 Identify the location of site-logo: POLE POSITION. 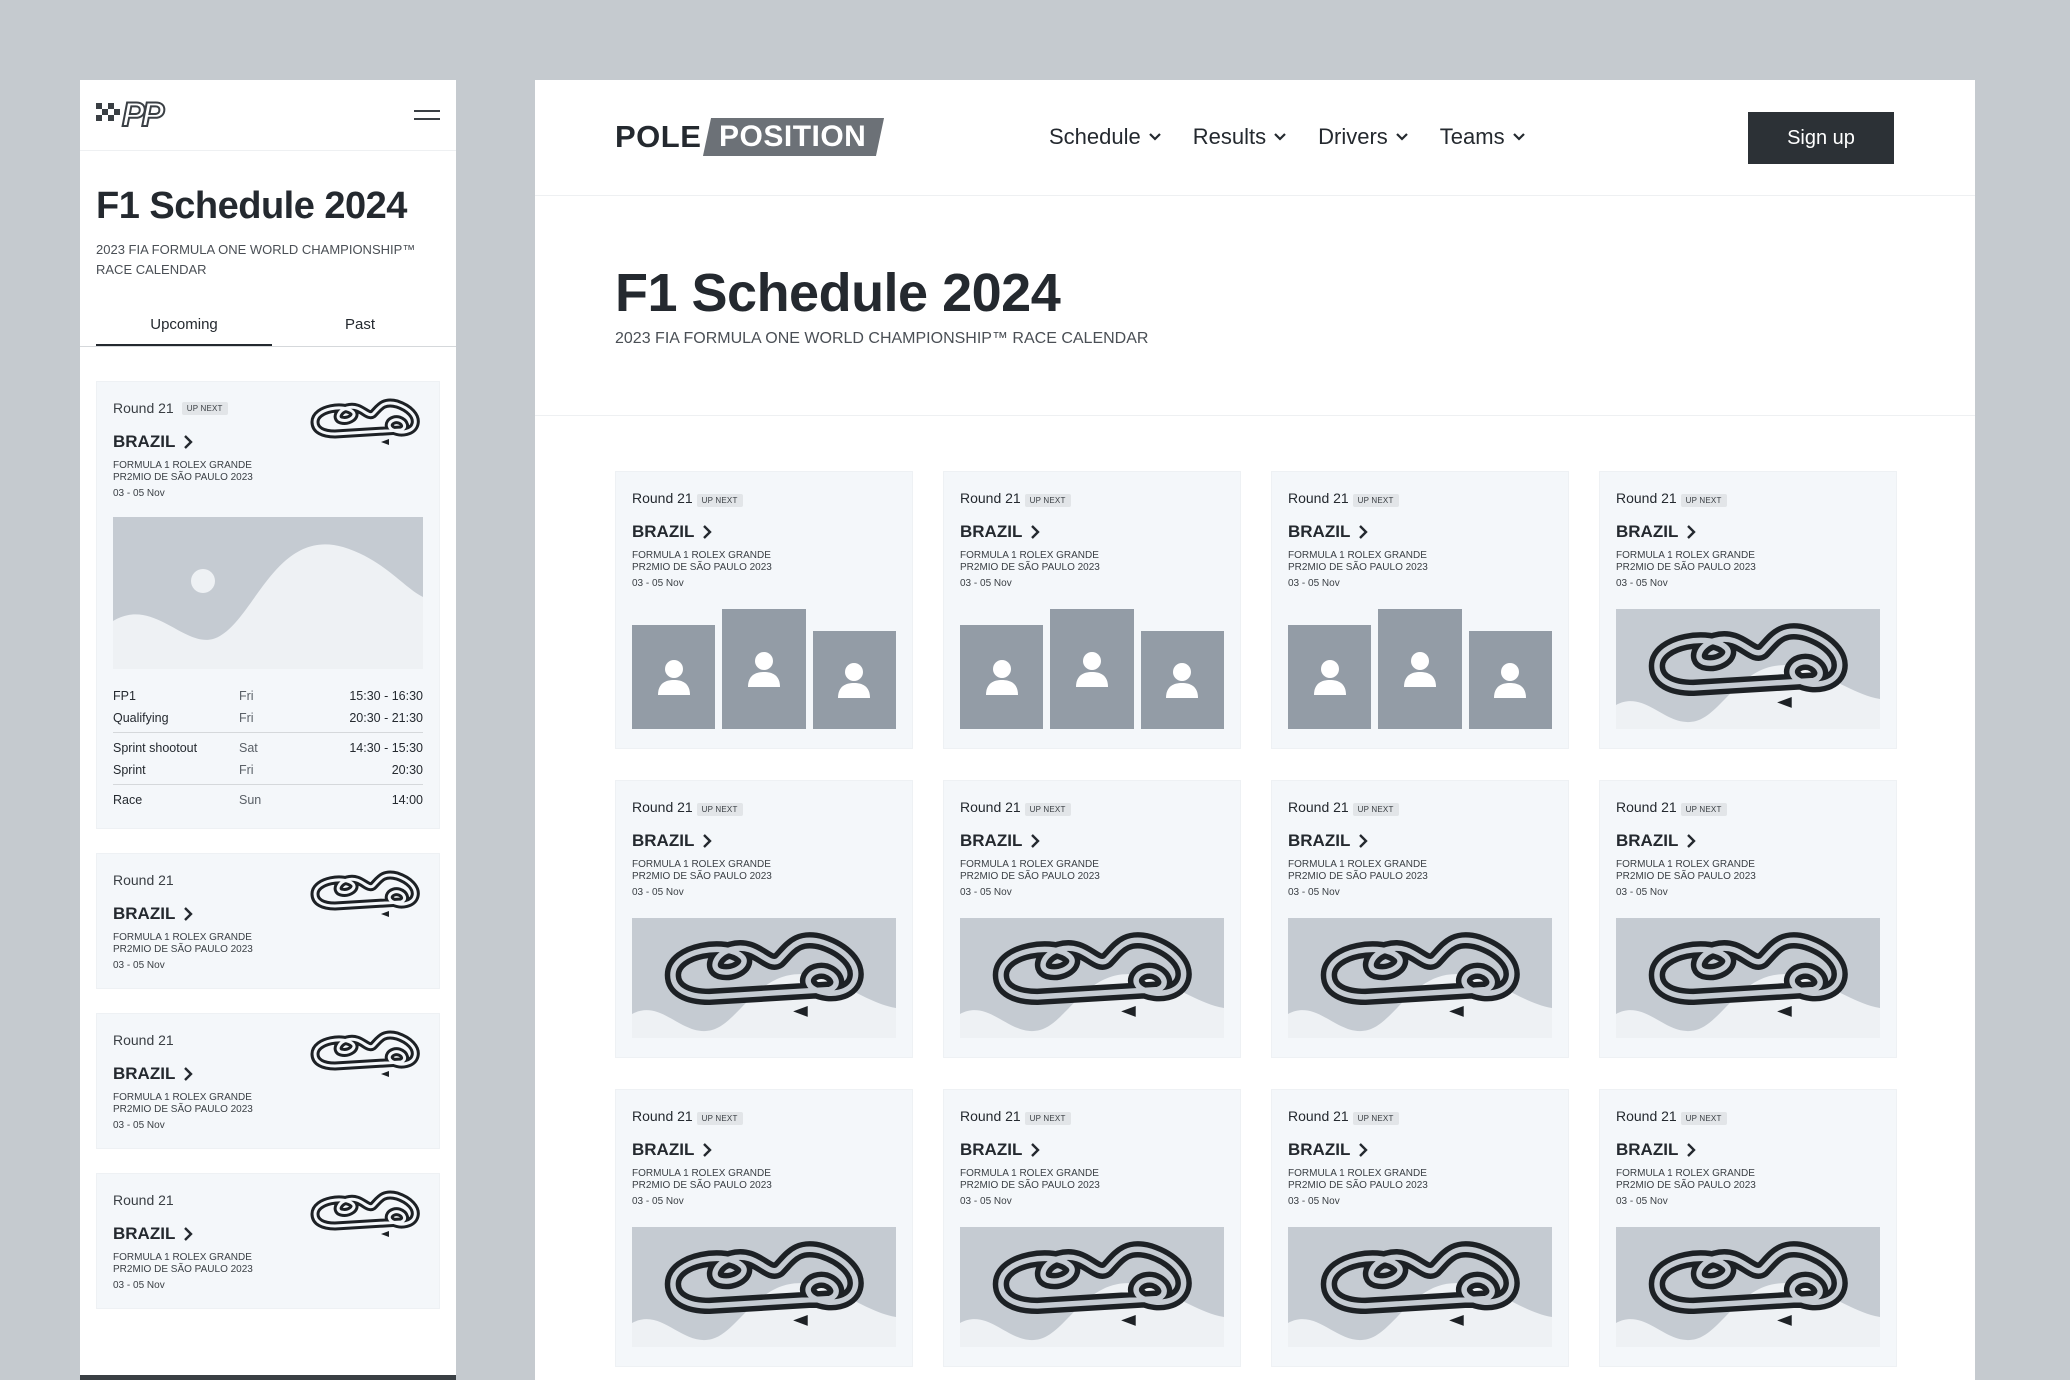
(750, 137).